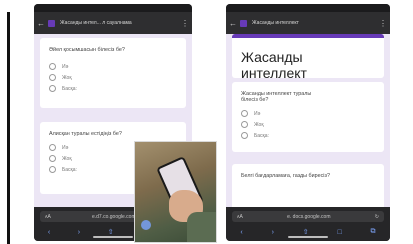 The image size is (413, 244). I want to click on browser-bottom-bar: ᴀA e. docs.google.com ↻ ‹ › ⇧ □ ⧉, so click(308, 224).